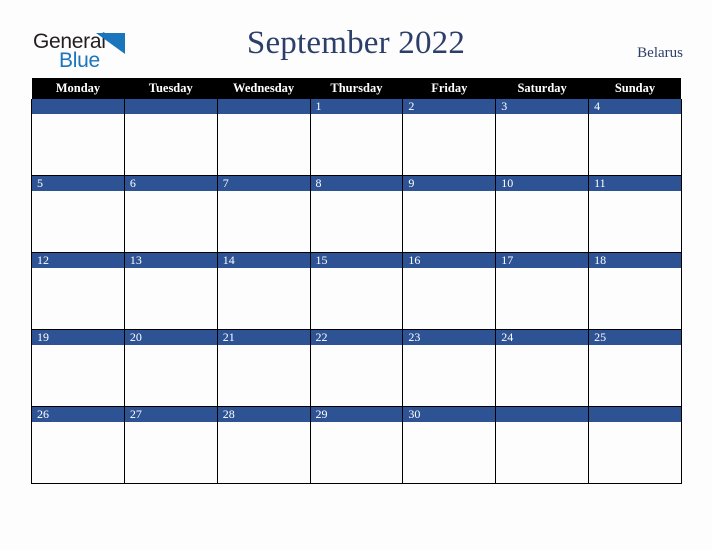 This screenshot has width=712, height=550. What do you see at coordinates (78, 183) in the screenshot?
I see `day-number: 5` at bounding box center [78, 183].